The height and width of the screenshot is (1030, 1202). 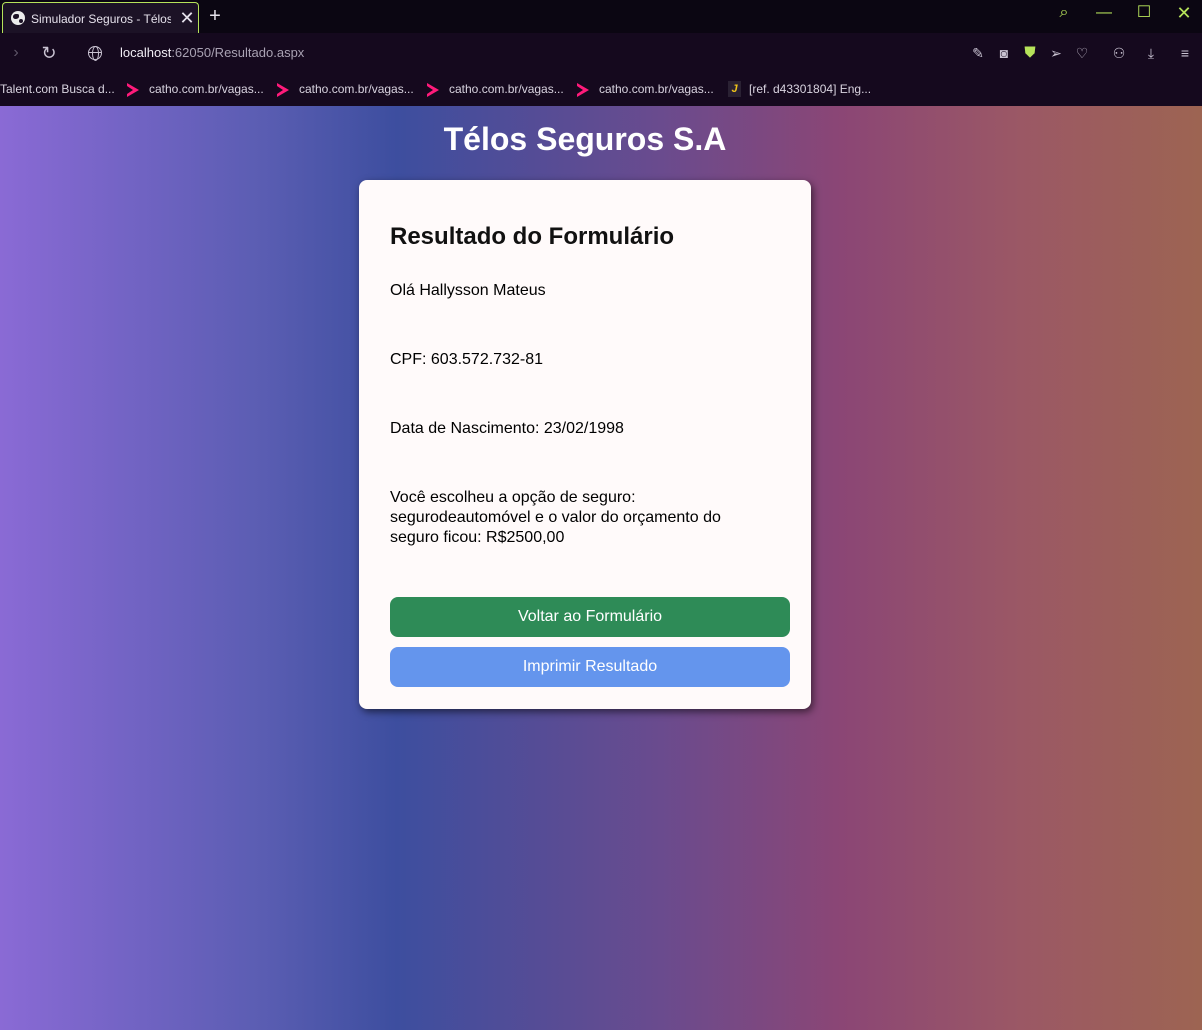 I want to click on card-title: Resultado do Formulário, so click(x=532, y=236).